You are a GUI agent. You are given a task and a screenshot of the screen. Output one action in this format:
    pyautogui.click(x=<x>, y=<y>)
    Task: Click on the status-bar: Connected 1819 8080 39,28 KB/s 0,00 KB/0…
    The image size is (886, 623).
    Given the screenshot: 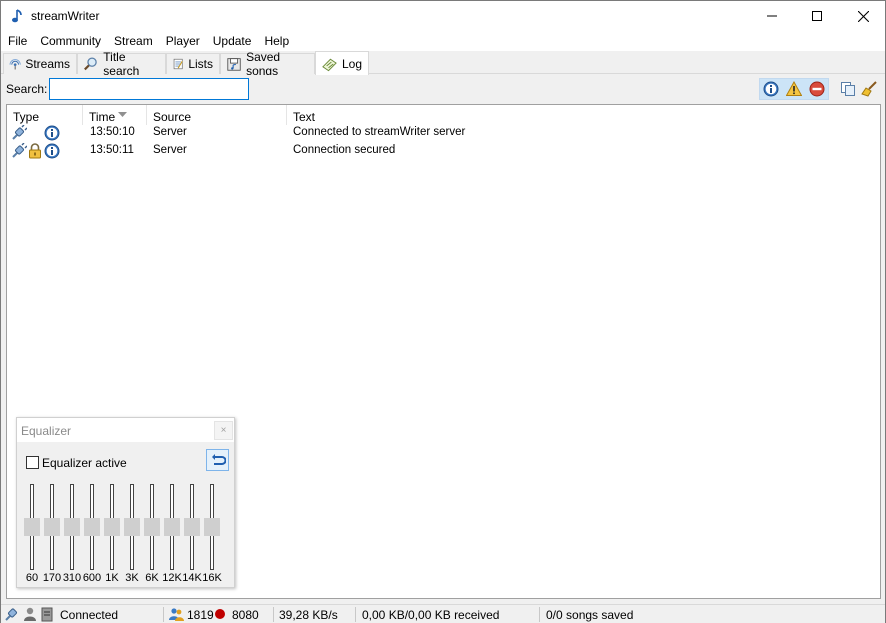 What is the action you would take?
    pyautogui.click(x=443, y=613)
    